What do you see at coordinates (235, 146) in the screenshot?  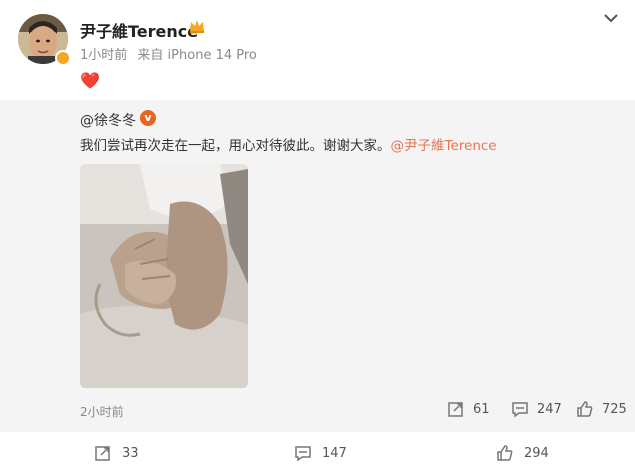 I see `original-text-body: 我们尝试再次走在一起，用心对待彼此。谢谢大家。` at bounding box center [235, 146].